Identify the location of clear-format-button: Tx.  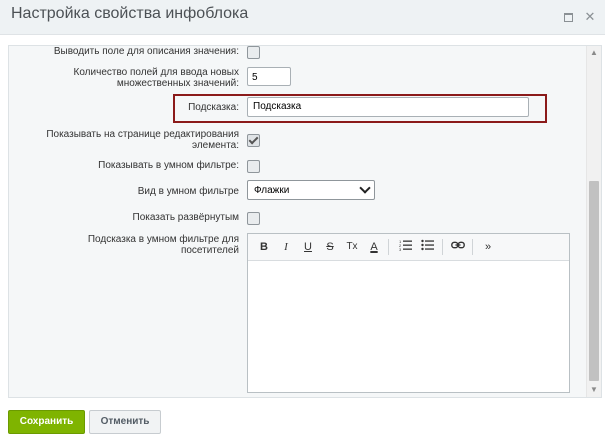
(352, 247).